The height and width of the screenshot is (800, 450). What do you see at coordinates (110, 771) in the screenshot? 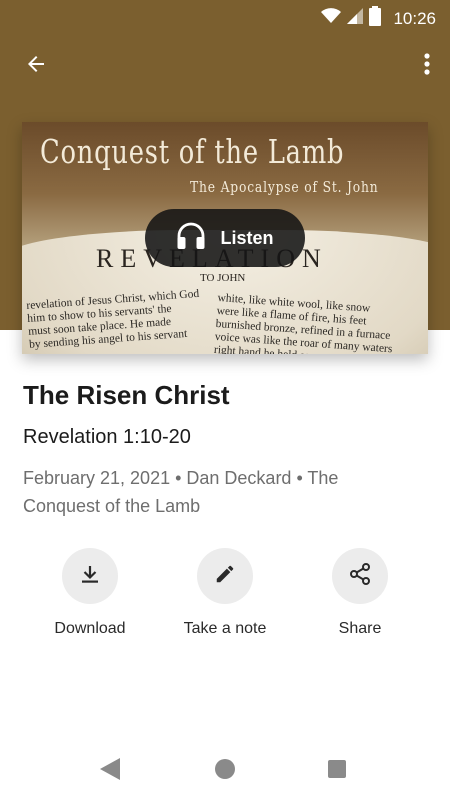
I see `nav-back-icon` at bounding box center [110, 771].